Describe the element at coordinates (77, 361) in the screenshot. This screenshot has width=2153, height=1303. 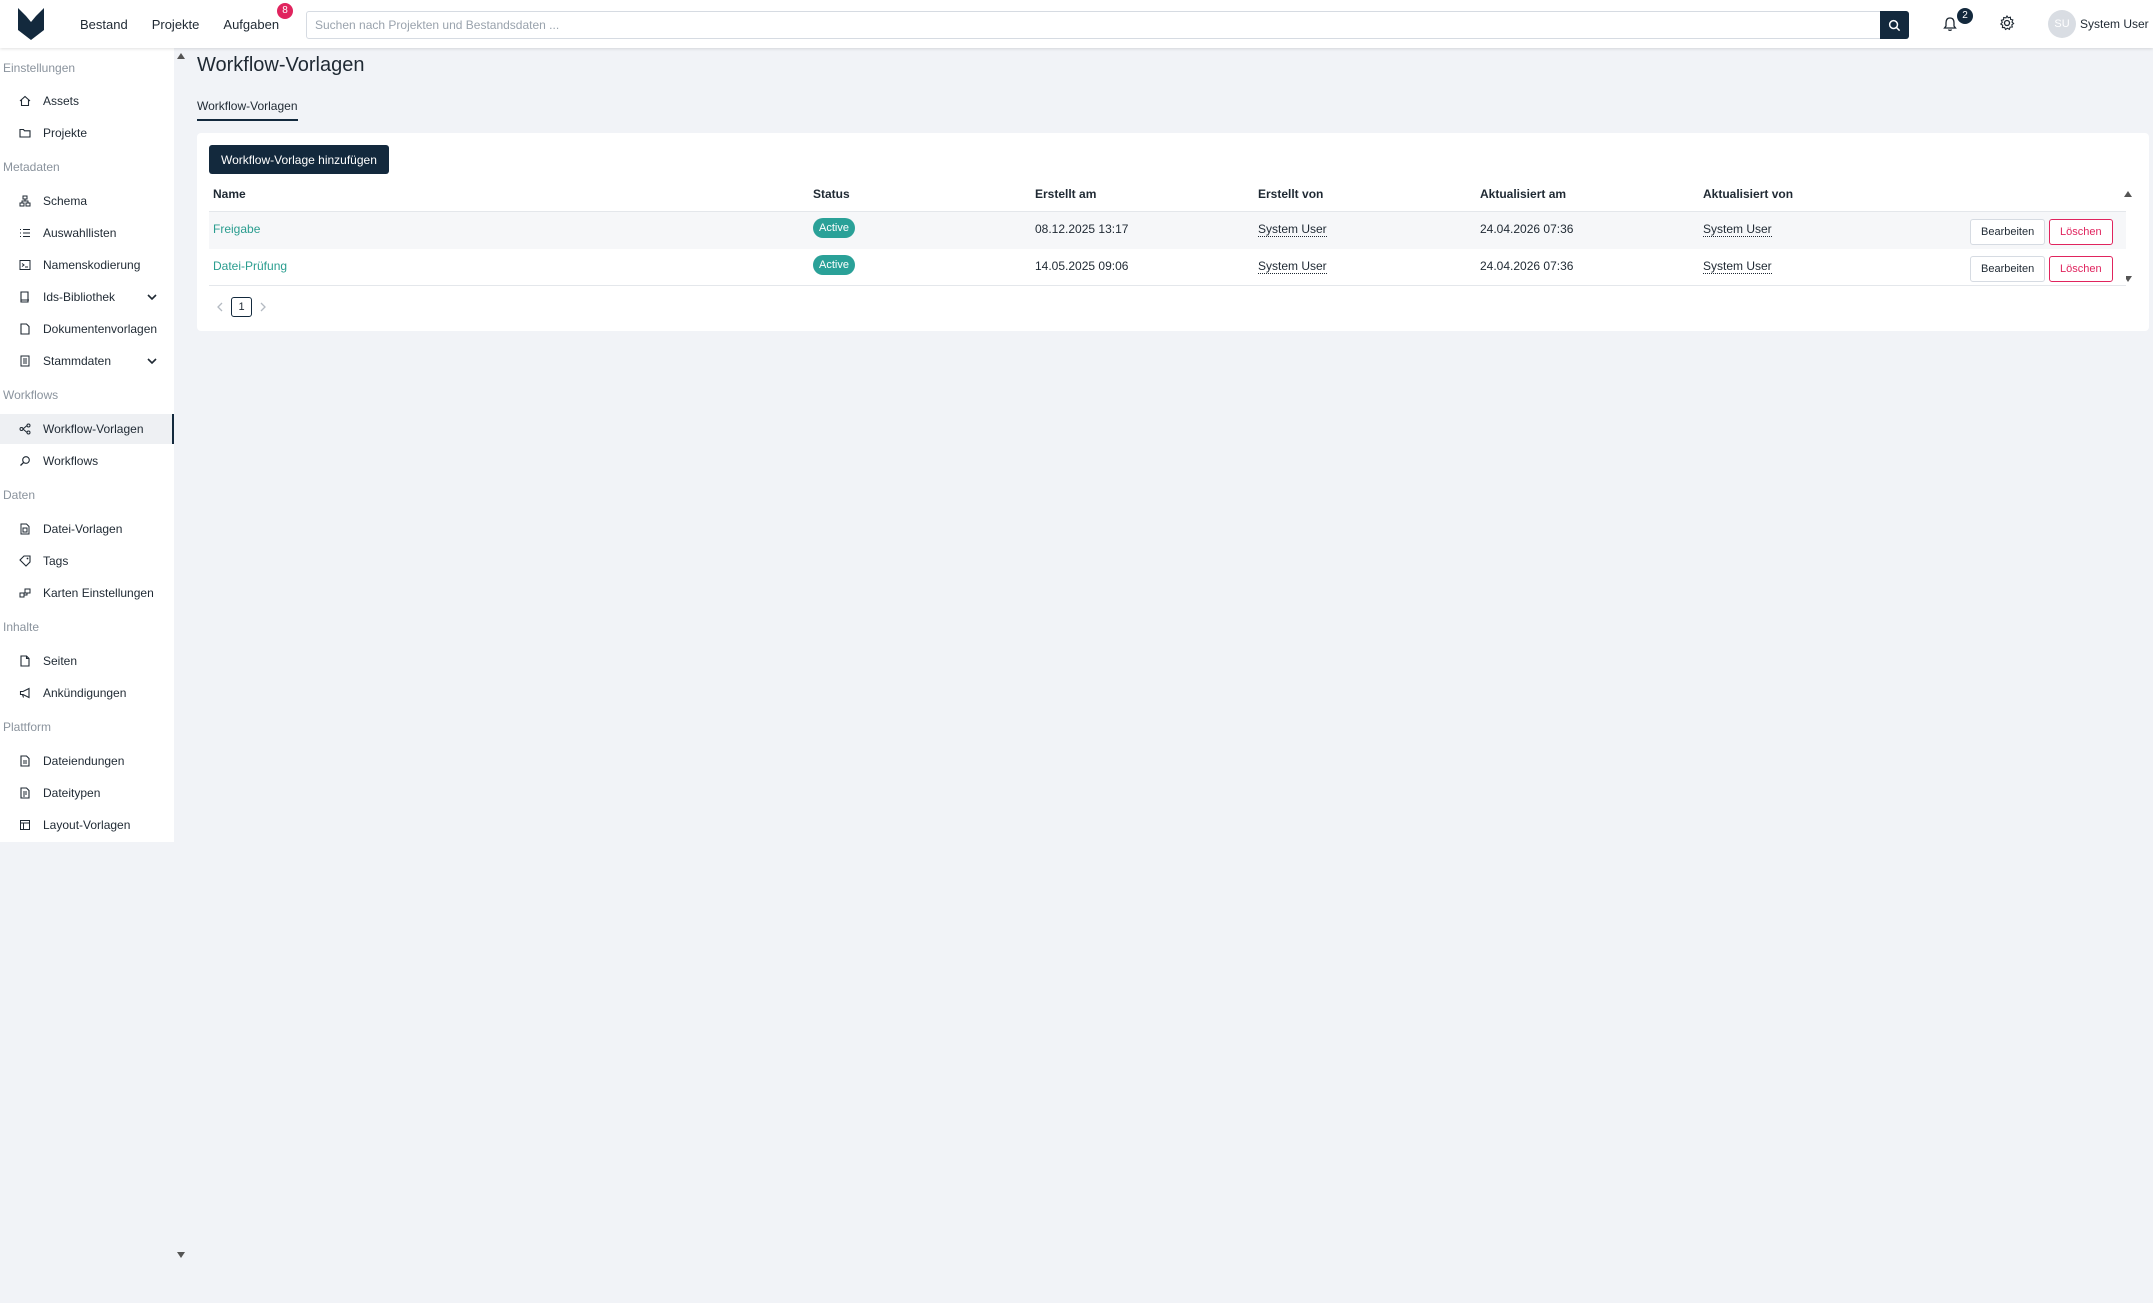
I see `sidebar-item-label: Stammdaten` at that location.